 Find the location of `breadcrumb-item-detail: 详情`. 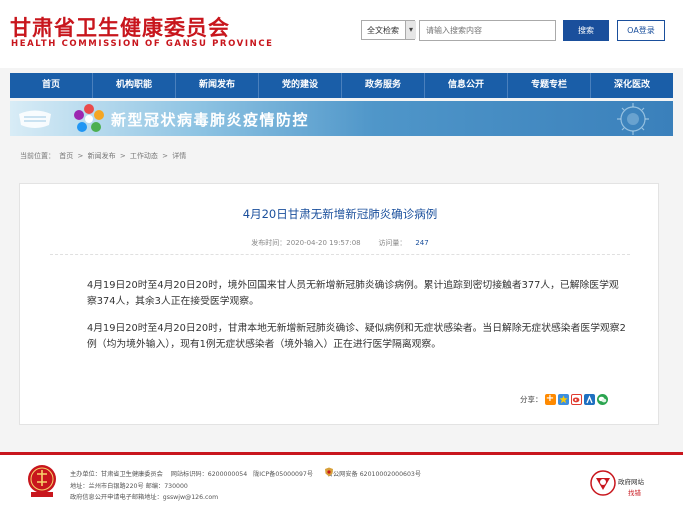

breadcrumb-item-detail: 详情 is located at coordinates (179, 156).